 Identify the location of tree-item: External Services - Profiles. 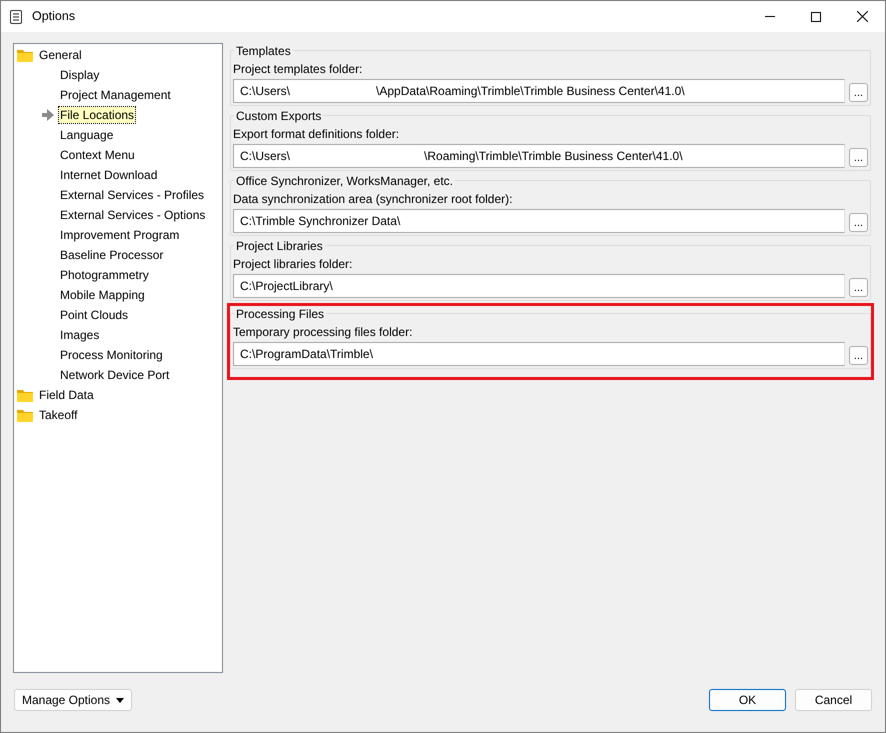
(132, 195).